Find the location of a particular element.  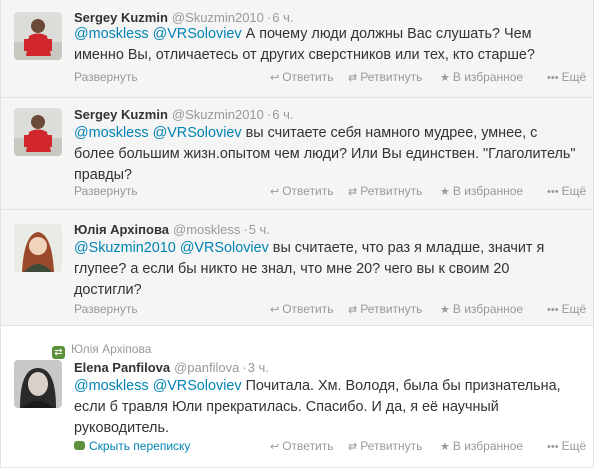

tweet-timestamp: 3 ч. is located at coordinates (258, 367).